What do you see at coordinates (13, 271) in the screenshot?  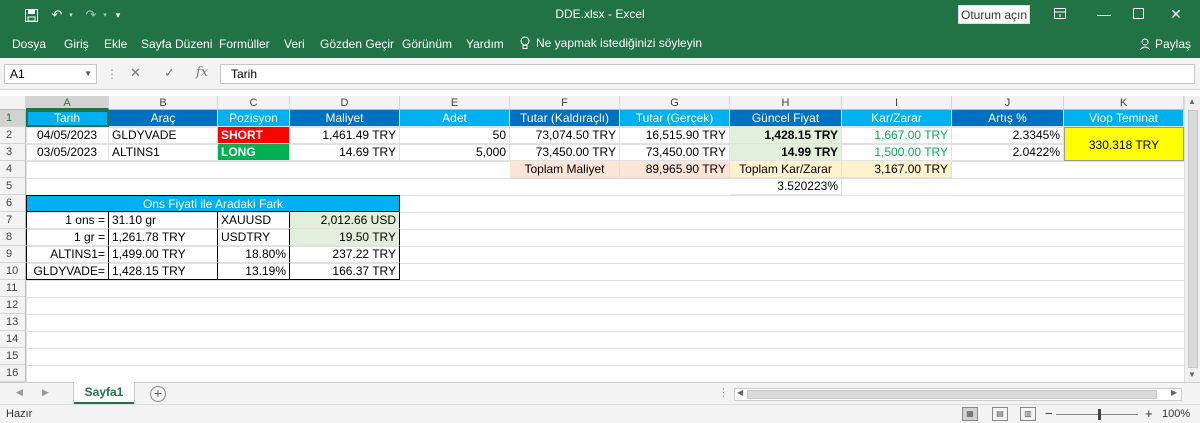 I see `row-header: 10` at bounding box center [13, 271].